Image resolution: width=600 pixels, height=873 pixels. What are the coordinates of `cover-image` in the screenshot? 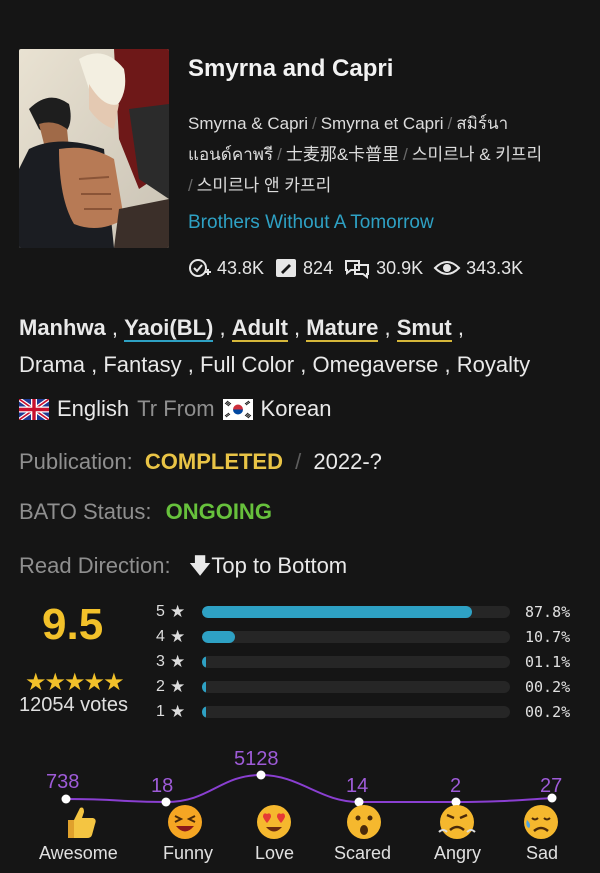 It's located at (94, 148).